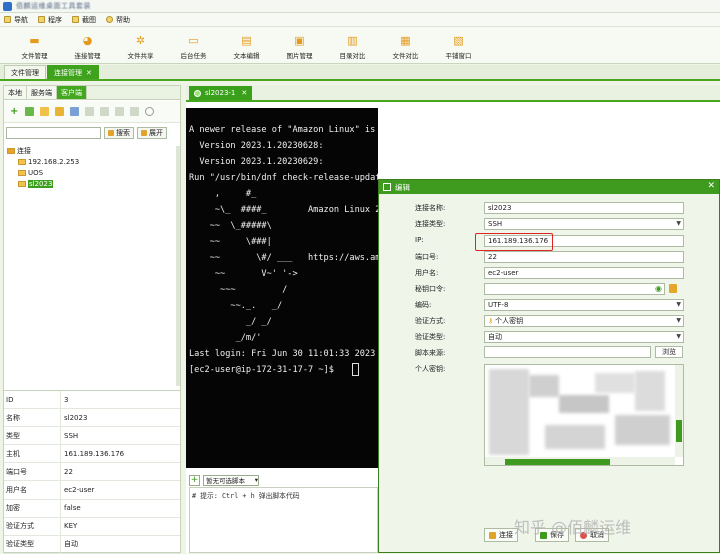 This screenshot has height=554, width=720. What do you see at coordinates (669, 352) in the screenshot?
I see `browse-button: 浏览` at bounding box center [669, 352].